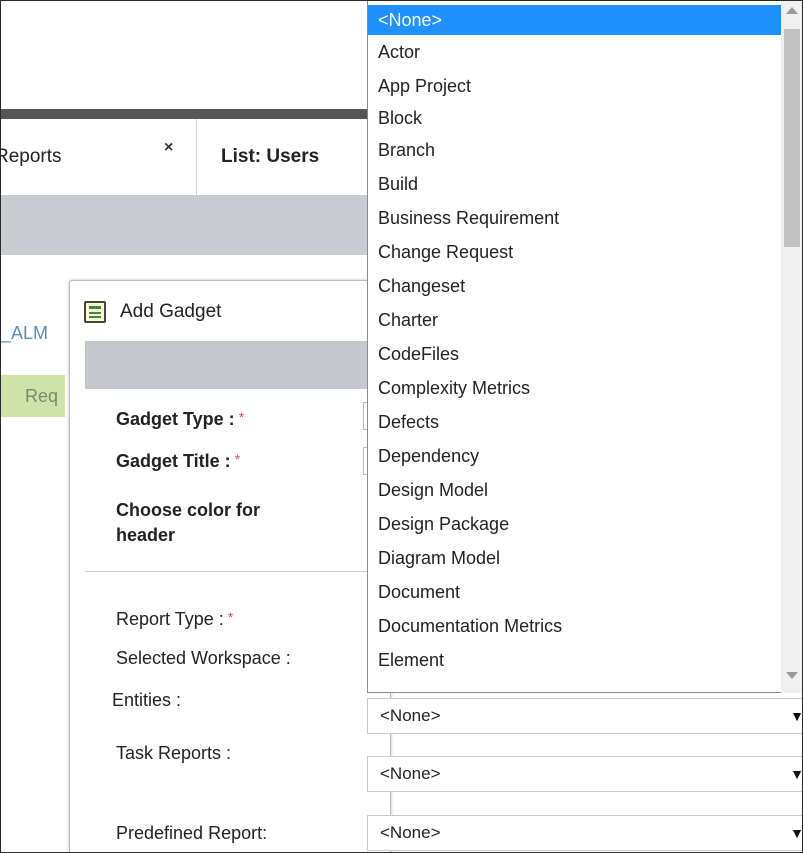  I want to click on dropdown-option: App Project, so click(574, 86).